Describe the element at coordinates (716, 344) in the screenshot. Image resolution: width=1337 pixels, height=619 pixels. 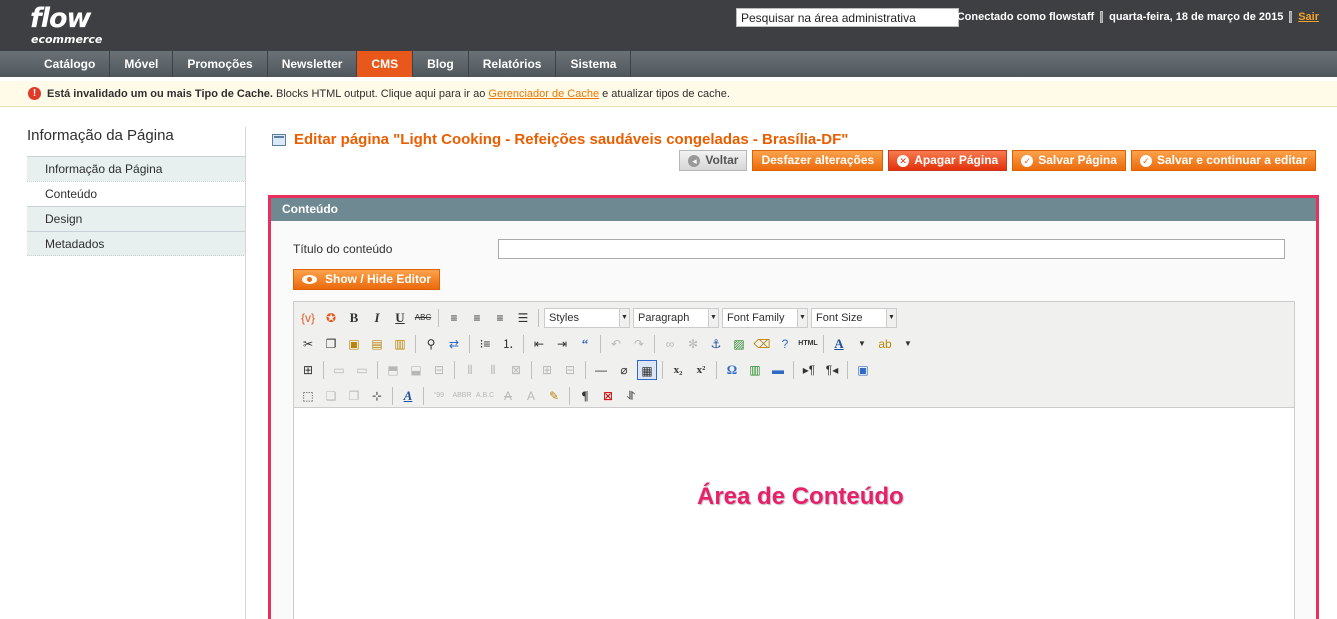
I see `anchor-icon: ⚓` at that location.